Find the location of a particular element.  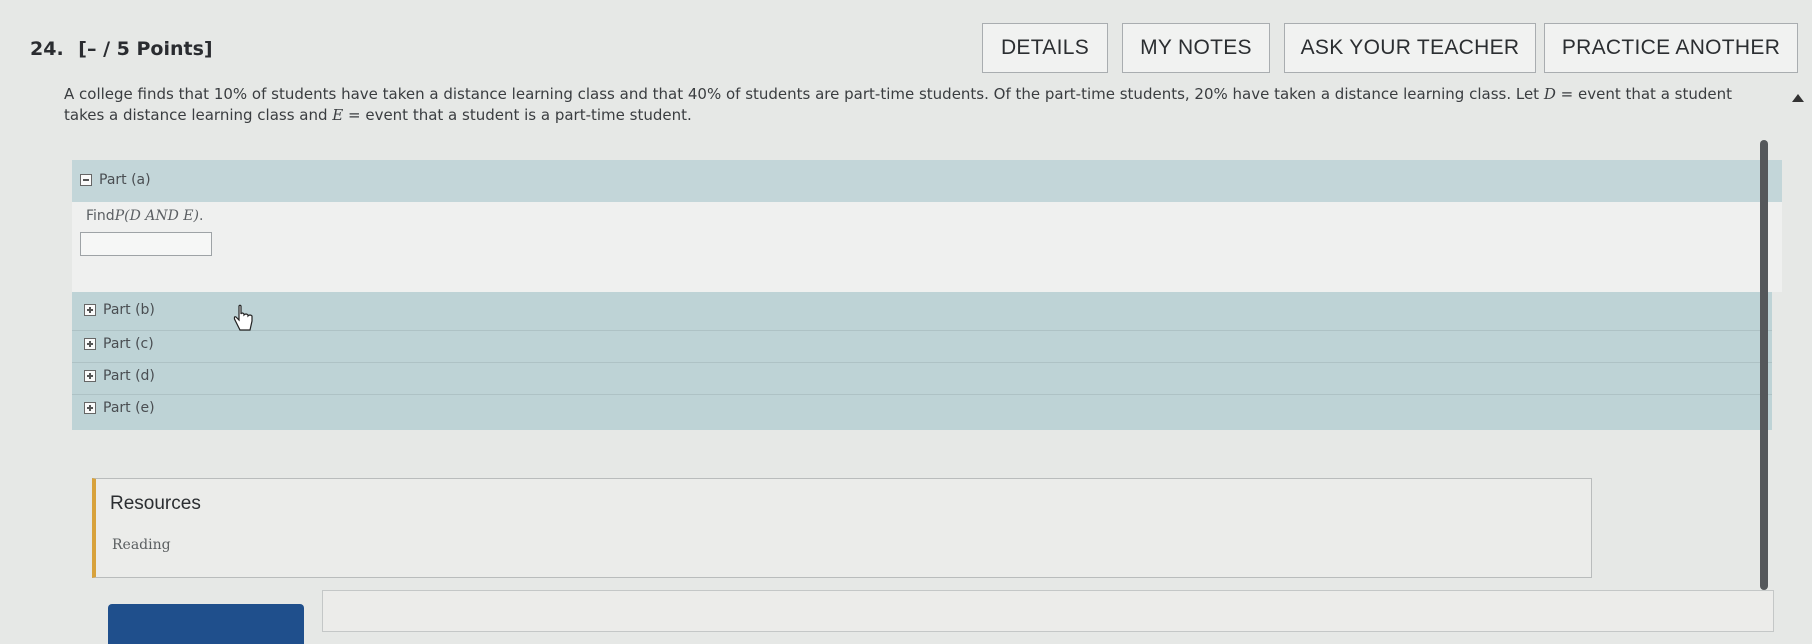

bottom-area is located at coordinates (1048, 611).